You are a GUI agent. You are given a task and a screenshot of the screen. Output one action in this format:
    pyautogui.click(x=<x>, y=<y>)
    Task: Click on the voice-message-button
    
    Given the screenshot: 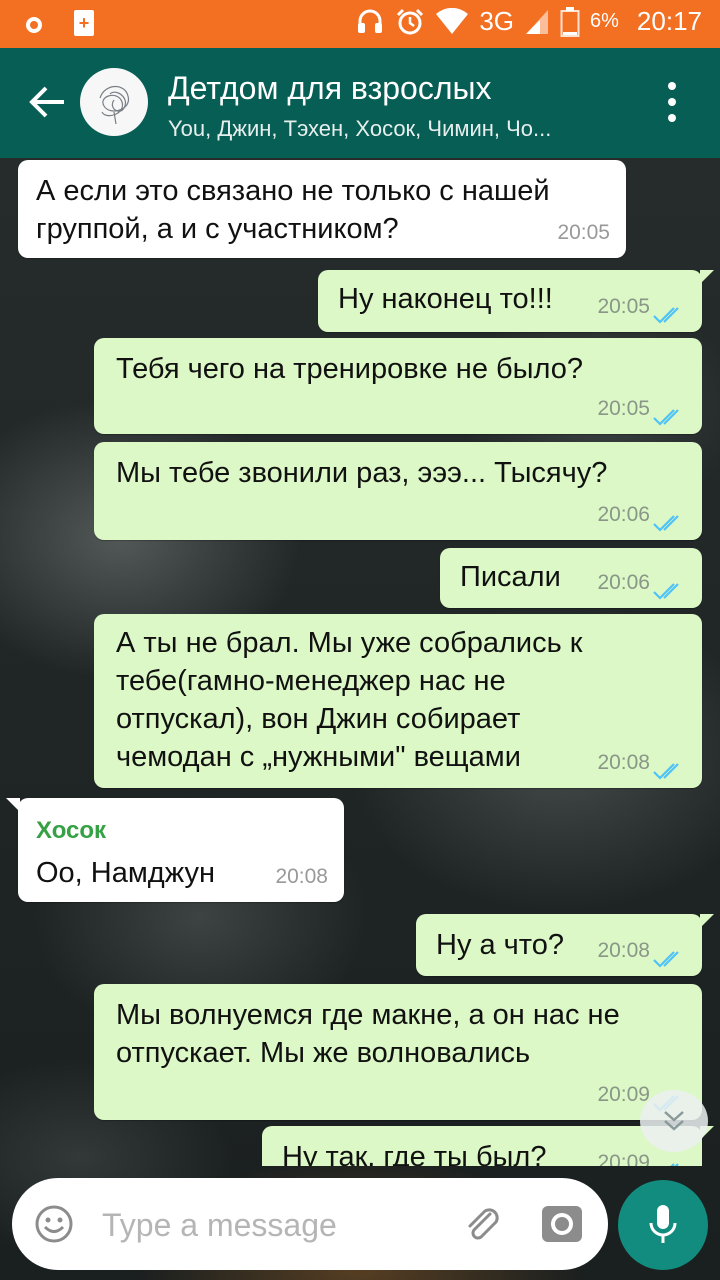 What is the action you would take?
    pyautogui.click(x=663, y=1225)
    